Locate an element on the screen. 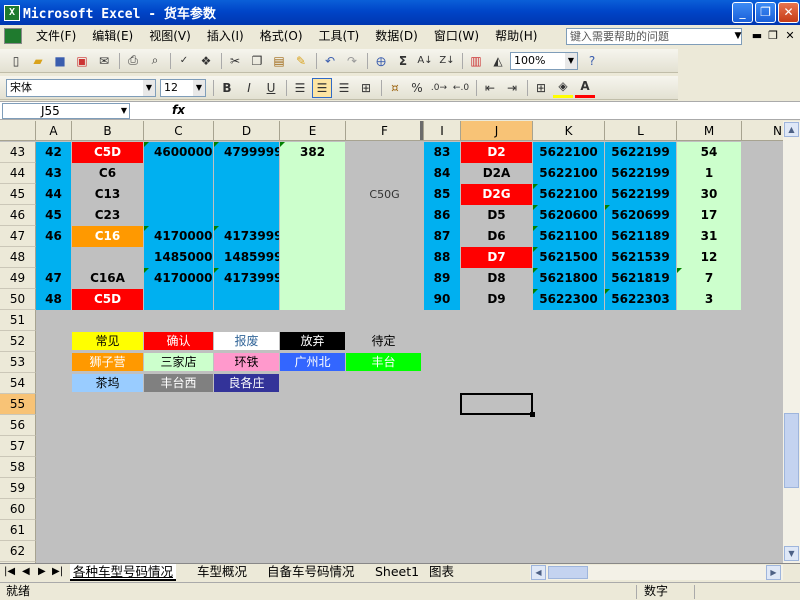 This screenshot has height=600, width=800. cell-b47: C16 is located at coordinates (107, 236).